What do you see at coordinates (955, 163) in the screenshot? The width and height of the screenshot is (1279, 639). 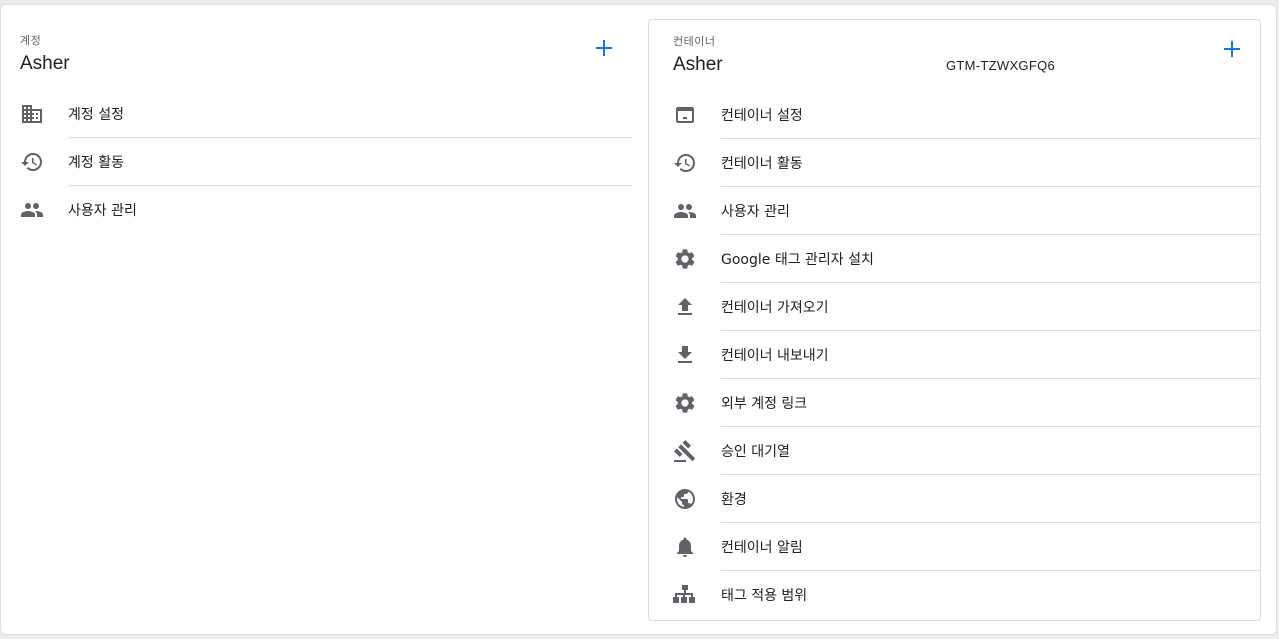 I see `container-item-activity: 컨테이너 활동` at bounding box center [955, 163].